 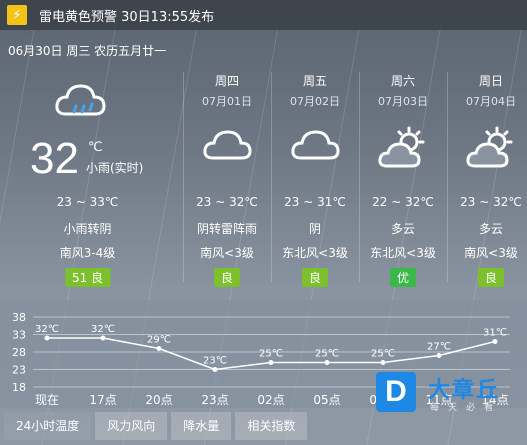 What do you see at coordinates (490, 81) in the screenshot?
I see `day-name: 周日` at bounding box center [490, 81].